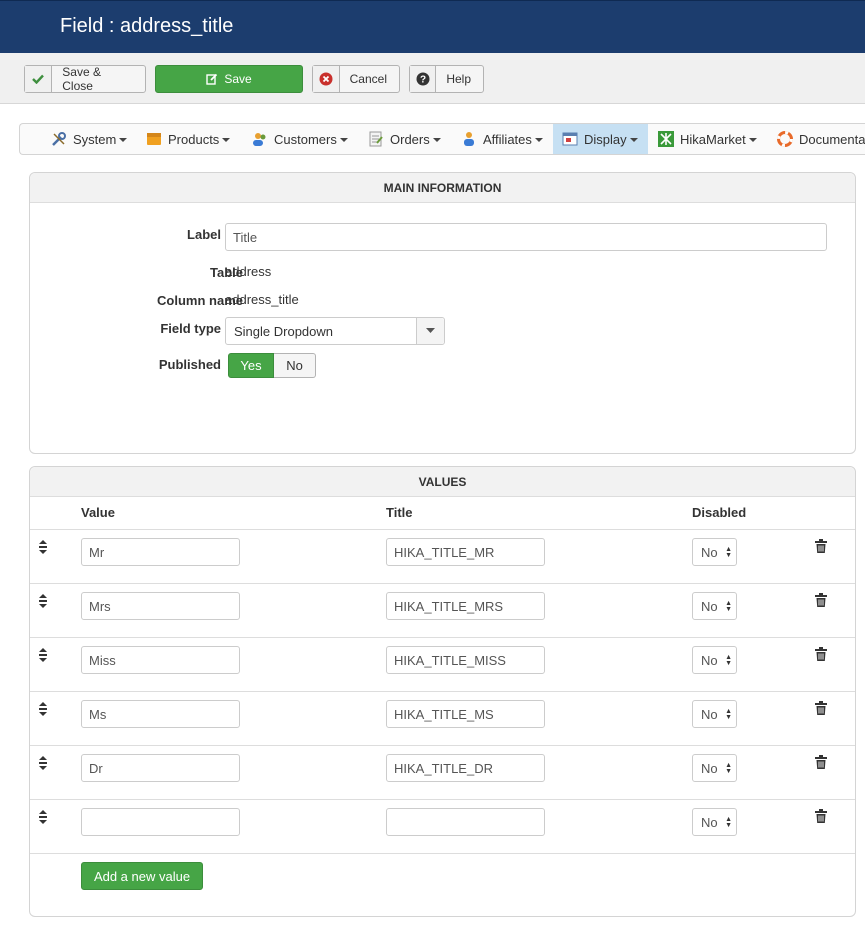 Image resolution: width=865 pixels, height=940 pixels. Describe the element at coordinates (305, 139) in the screenshot. I see `menu-customers-label: Customers` at that location.